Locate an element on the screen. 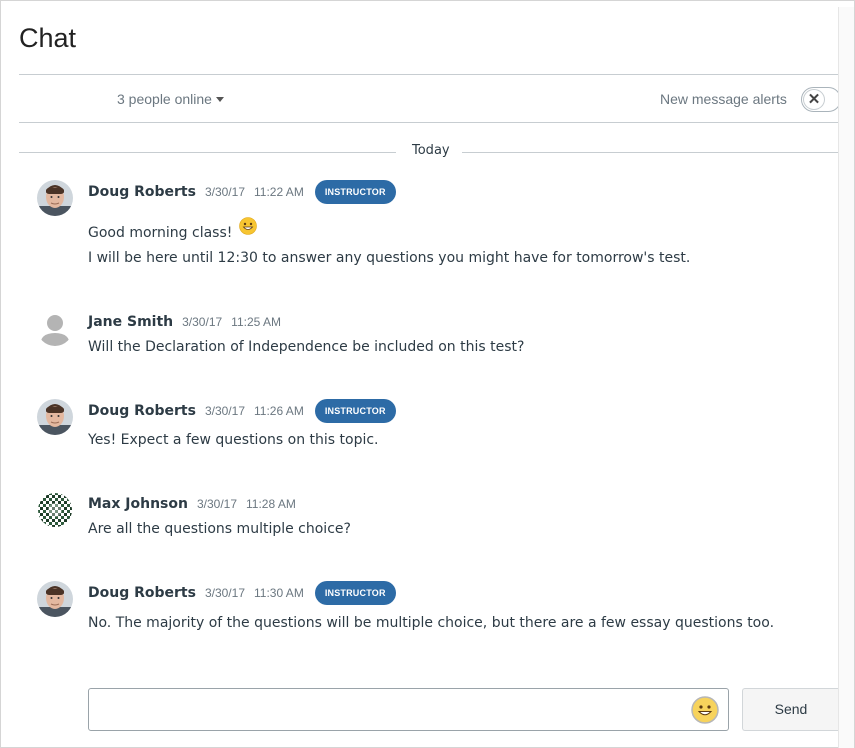  toolbar-divider is located at coordinates (429, 122).